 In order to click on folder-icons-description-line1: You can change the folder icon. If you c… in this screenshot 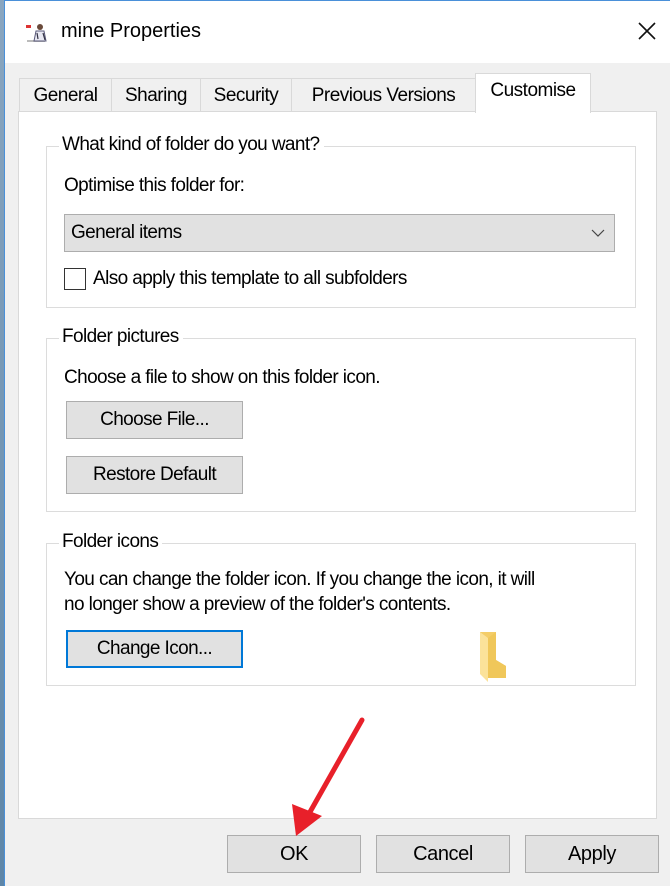, I will do `click(299, 579)`.